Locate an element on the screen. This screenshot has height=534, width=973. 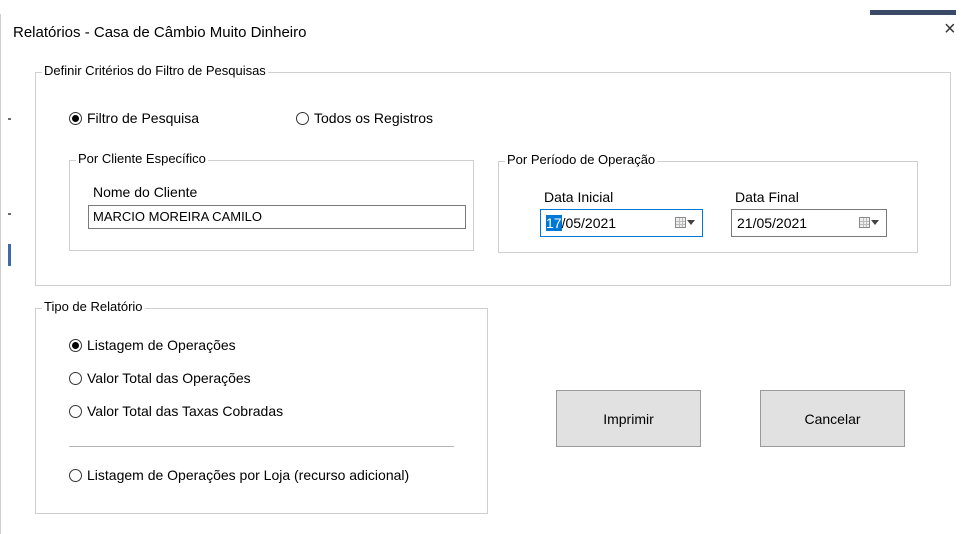
report-total-fees-label: Valor Total das Taxas Cobradas is located at coordinates (185, 411).